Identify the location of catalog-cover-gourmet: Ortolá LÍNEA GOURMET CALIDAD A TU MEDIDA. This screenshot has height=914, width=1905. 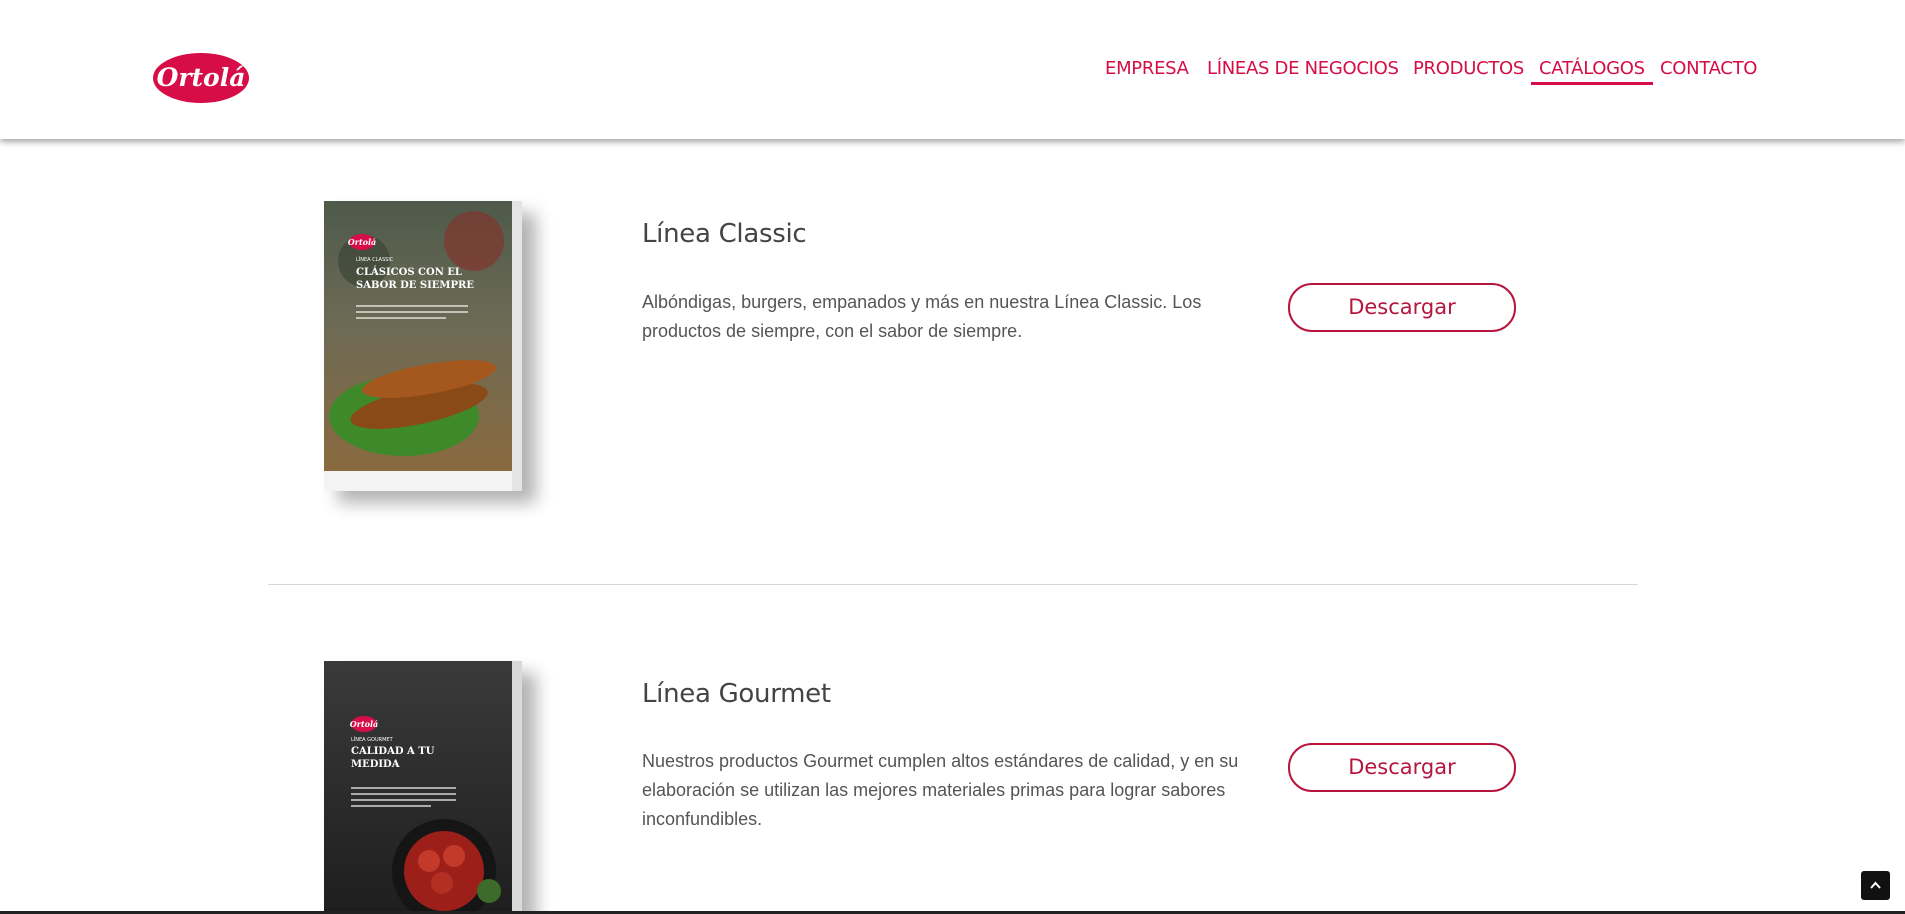
(423, 787).